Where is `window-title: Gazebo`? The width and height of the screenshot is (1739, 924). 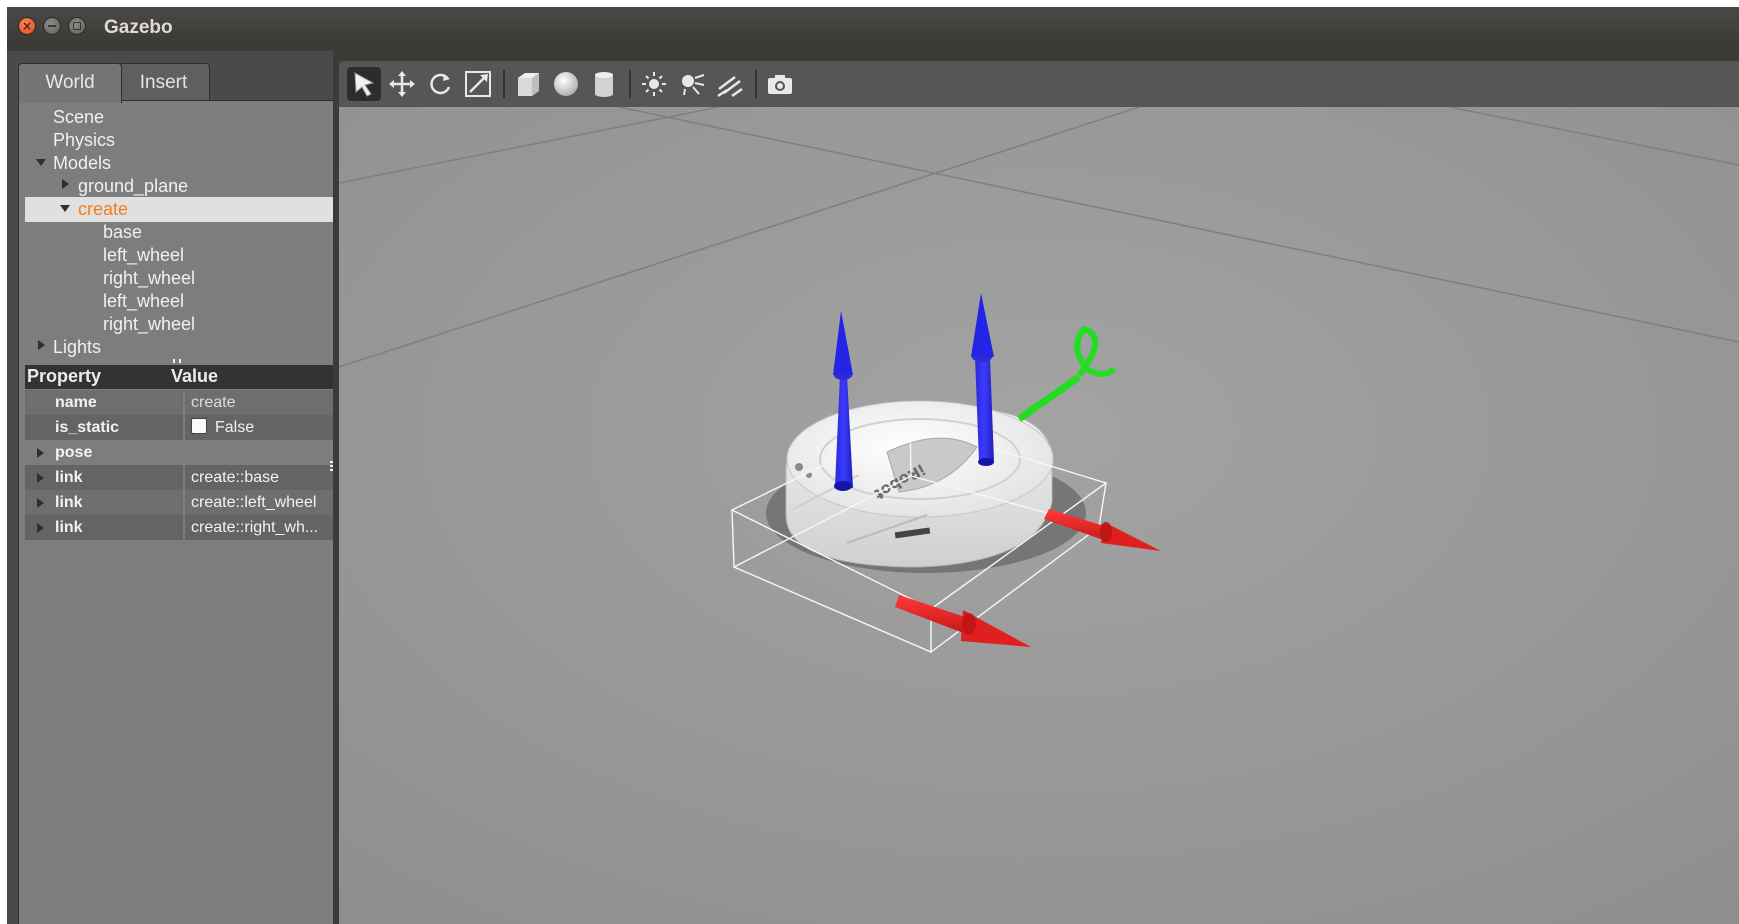
window-title: Gazebo is located at coordinates (138, 27).